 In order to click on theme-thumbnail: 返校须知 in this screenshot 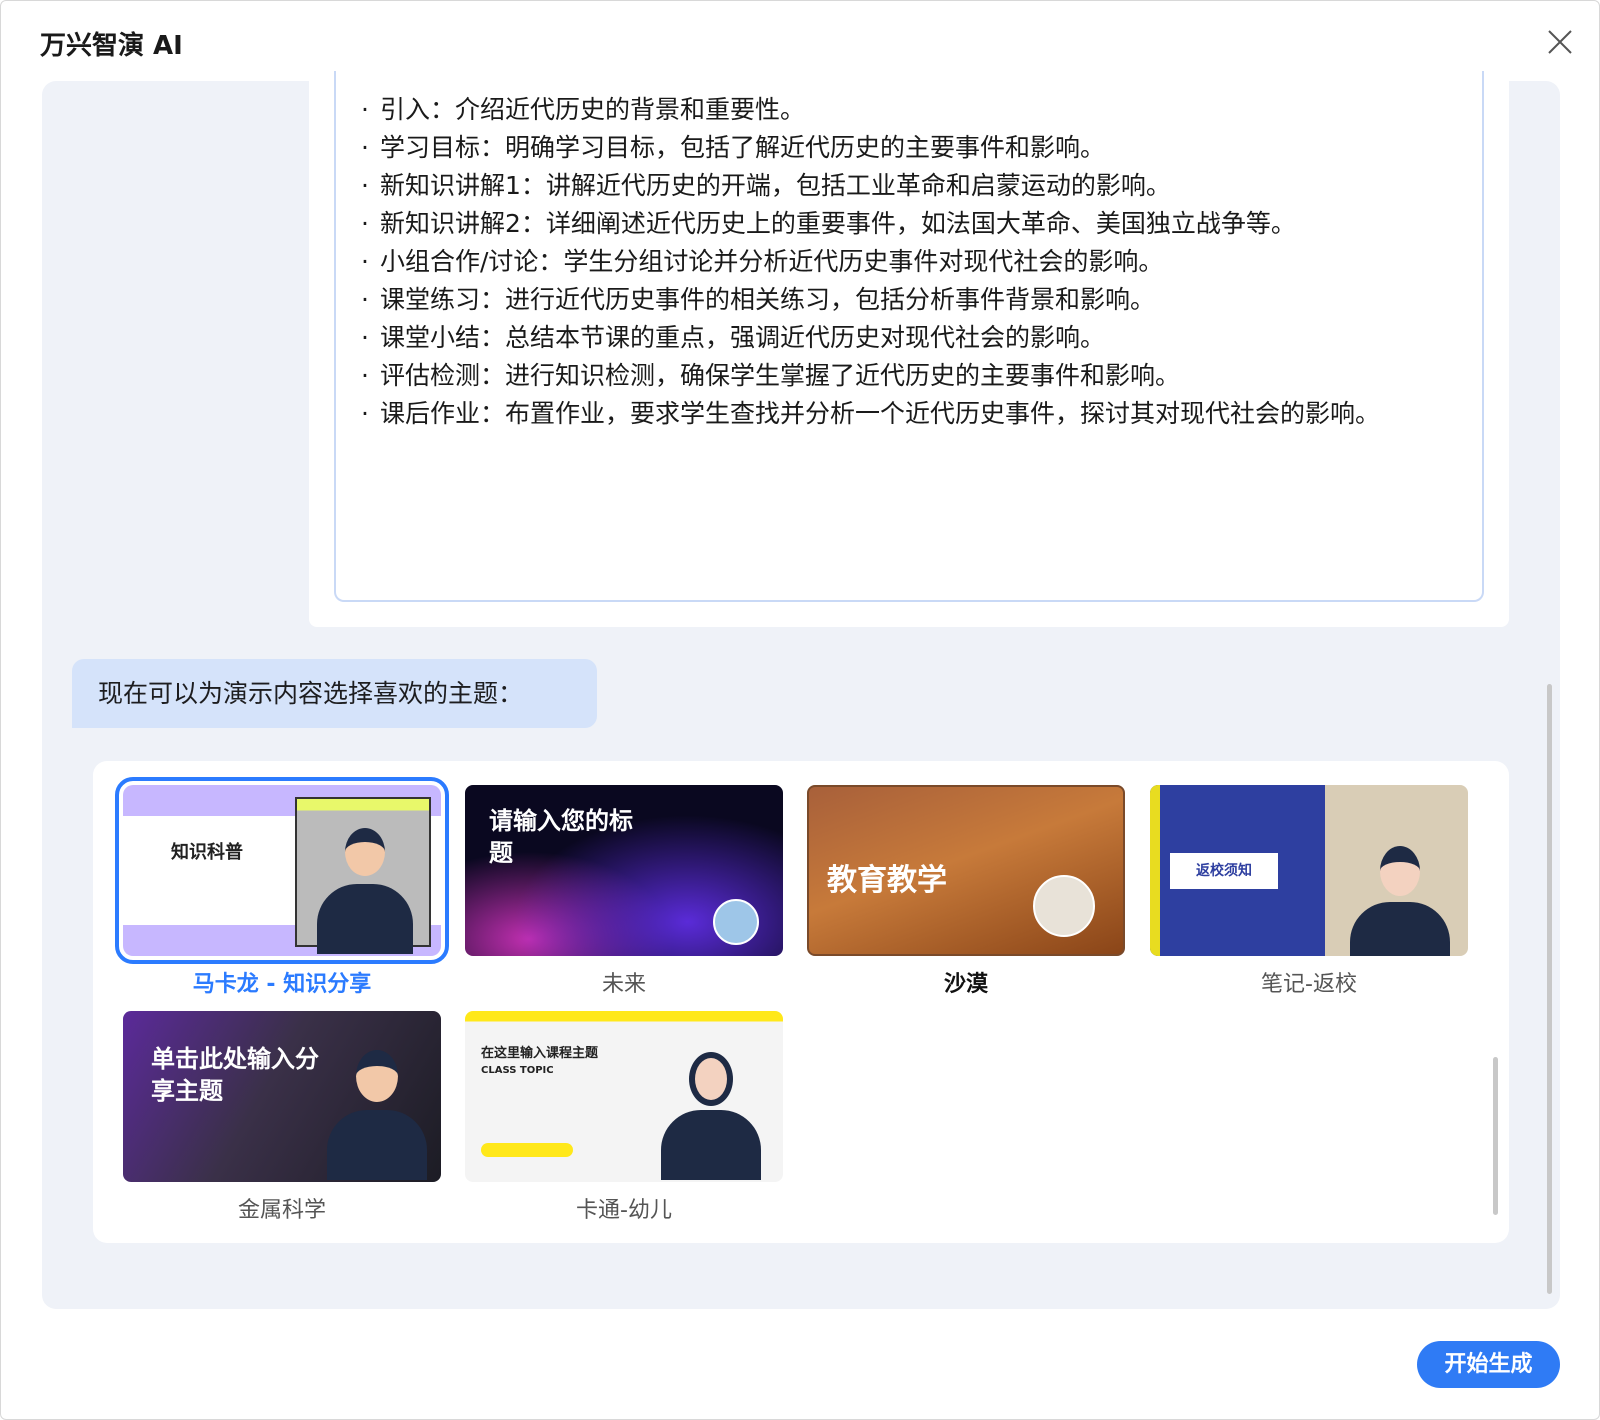, I will do `click(1309, 870)`.